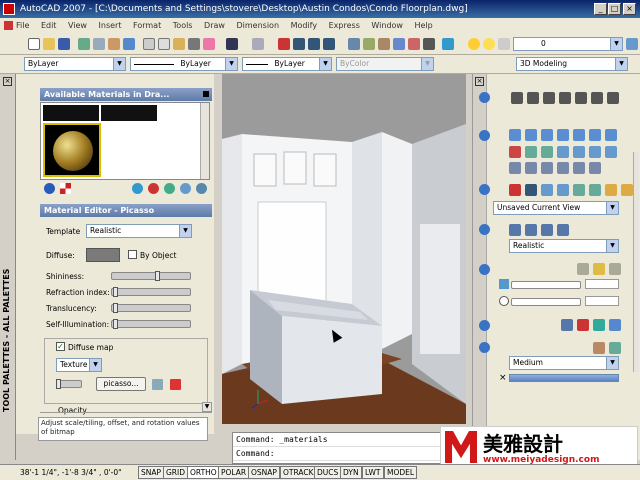 The image size is (640, 480). Describe the element at coordinates (184, 64) in the screenshot. I see `linetype-combo: ByLayer ▼` at that location.